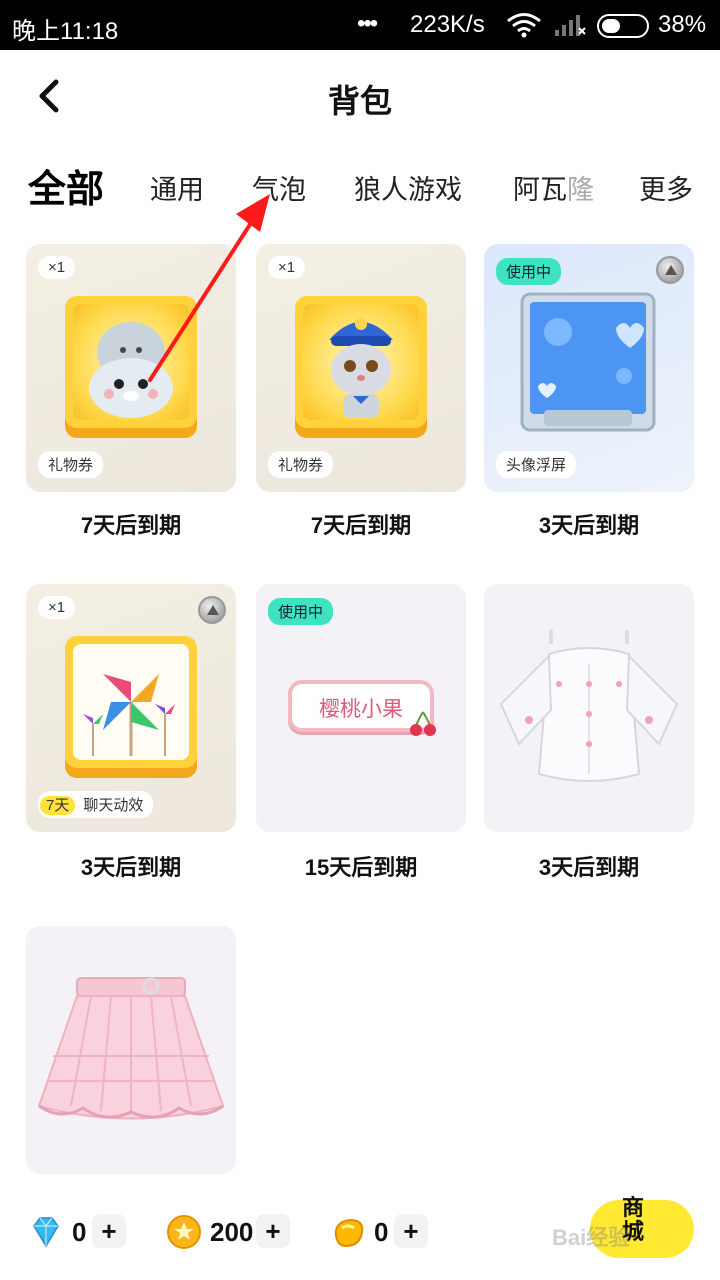  What do you see at coordinates (279, 187) in the screenshot?
I see `tab-bubble: 气泡` at bounding box center [279, 187].